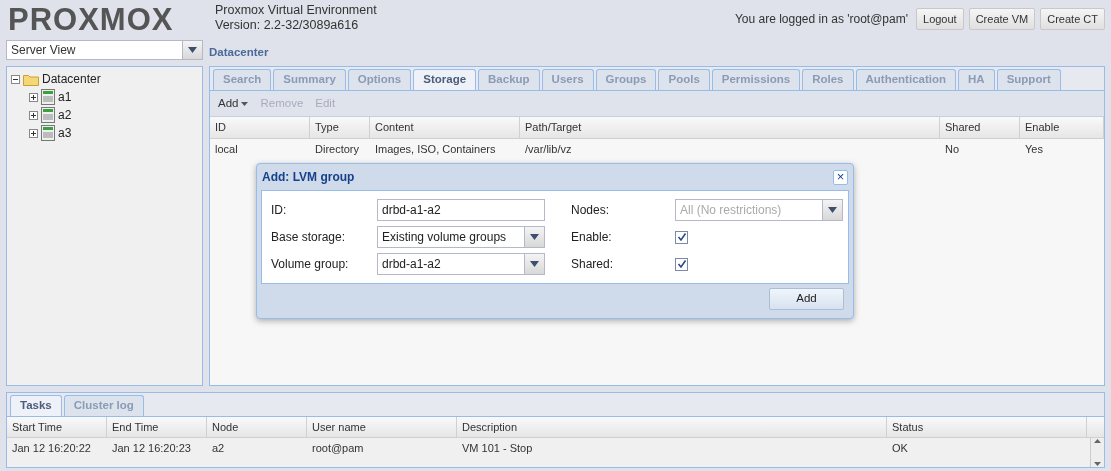 The width and height of the screenshot is (1111, 471). I want to click on tab: Tasks, so click(36, 405).